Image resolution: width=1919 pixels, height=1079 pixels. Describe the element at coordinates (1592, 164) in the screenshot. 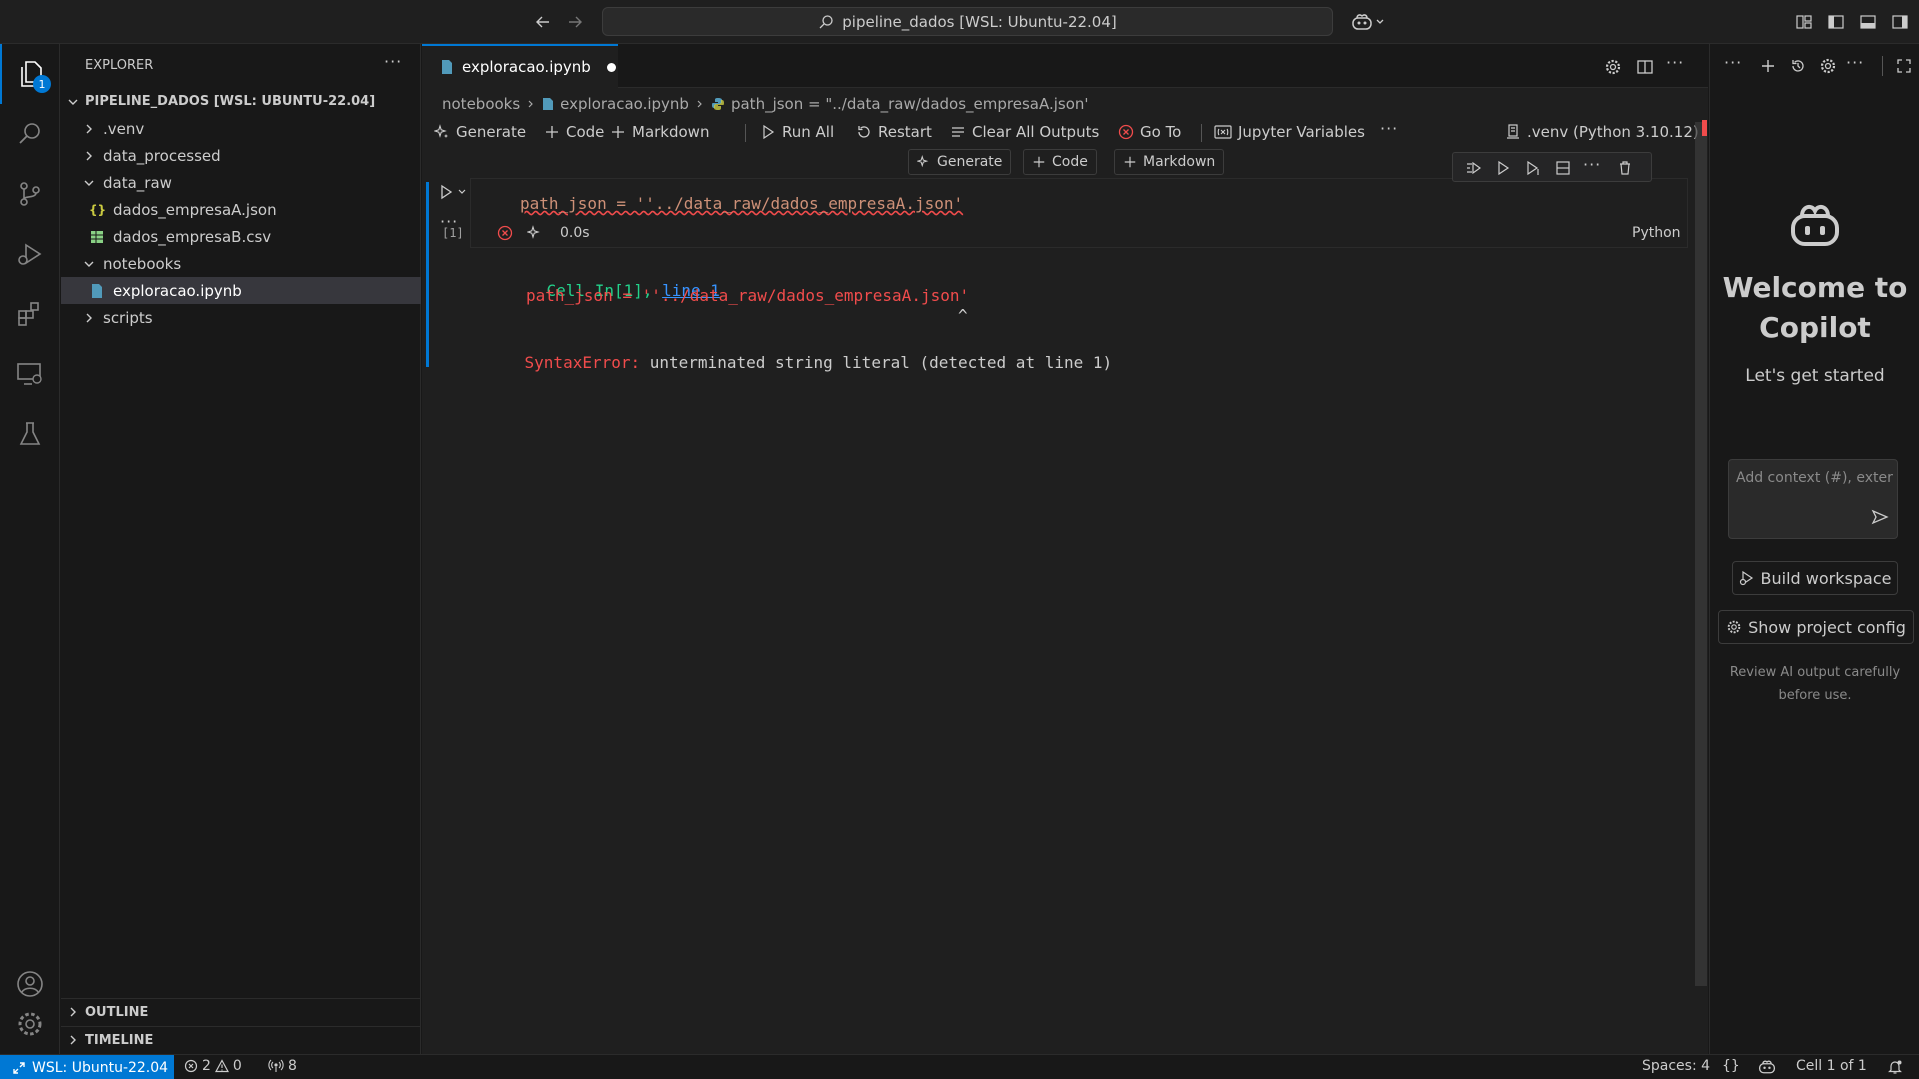

I see `cell-more-icon: ···` at that location.